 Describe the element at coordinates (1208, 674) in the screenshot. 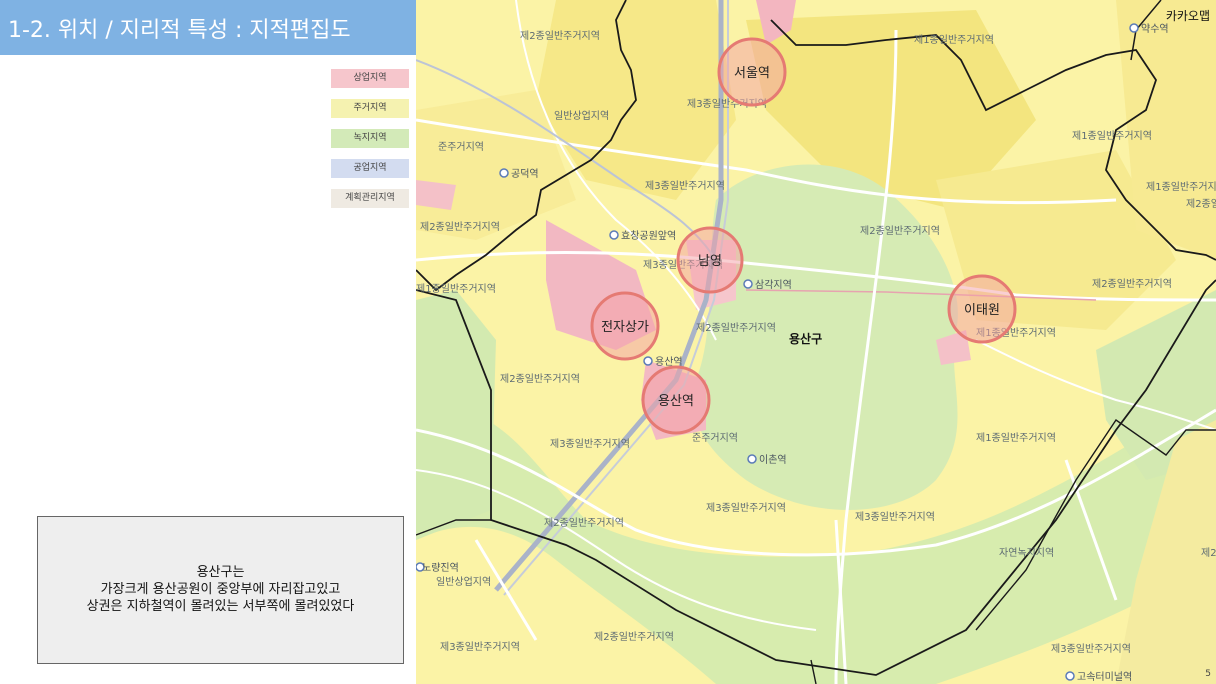

I see `page-number: 5` at that location.